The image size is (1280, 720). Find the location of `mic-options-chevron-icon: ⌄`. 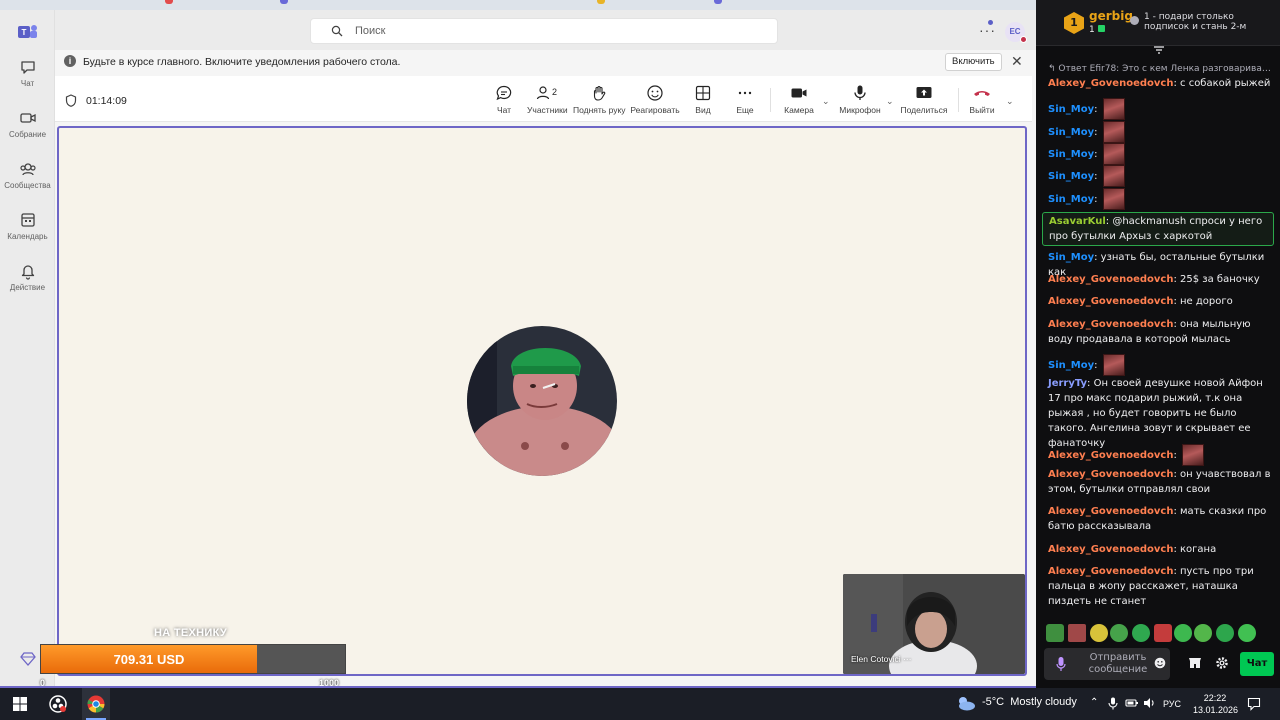

mic-options-chevron-icon: ⌄ is located at coordinates (890, 101).